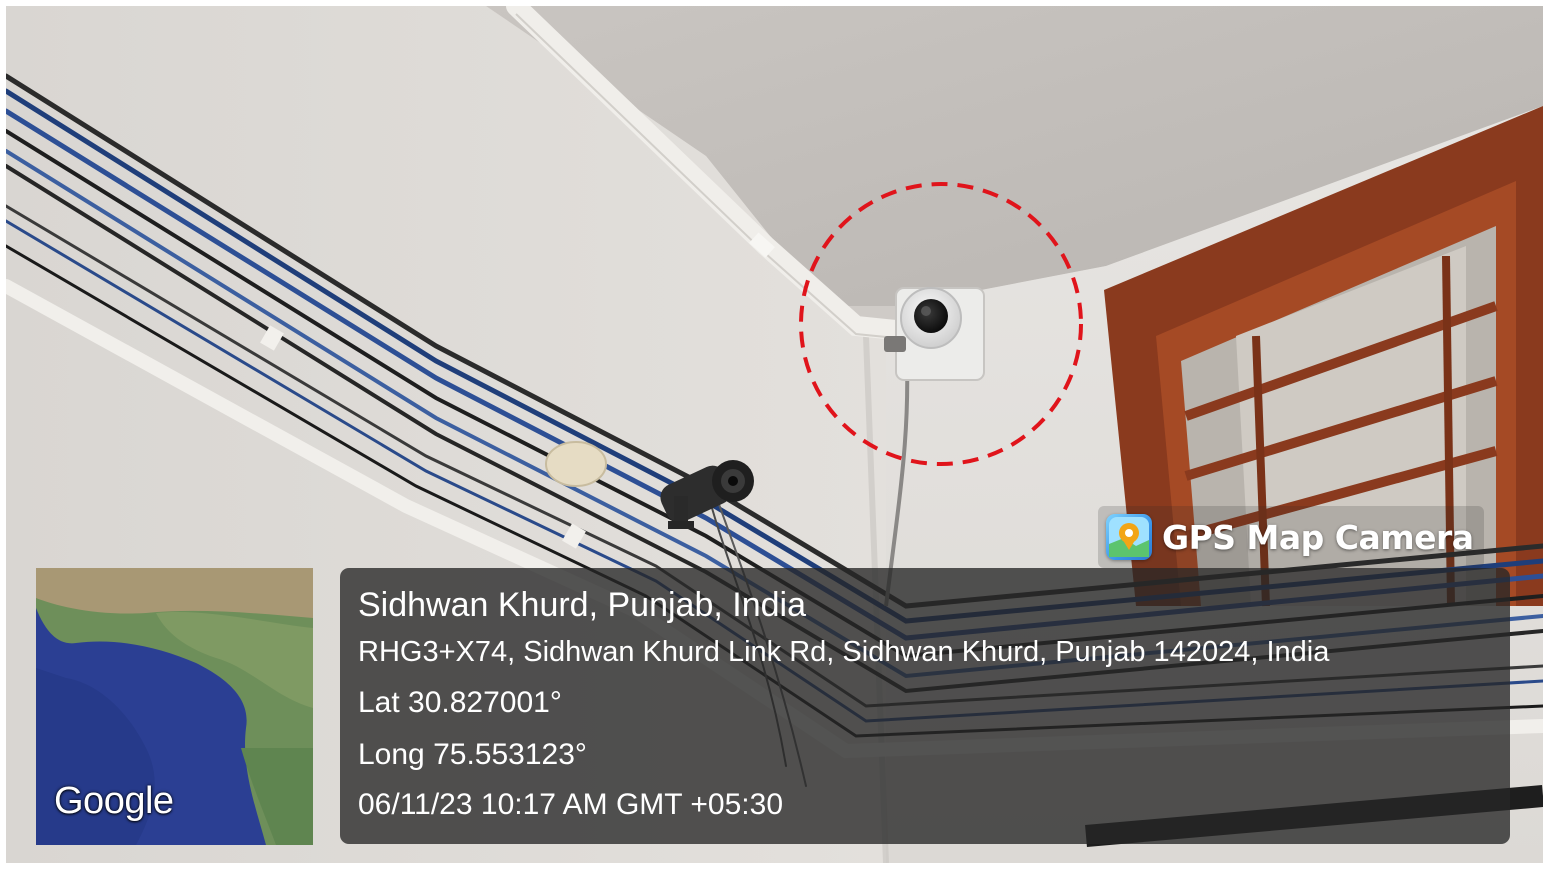  Describe the element at coordinates (1318, 537) in the screenshot. I see `watermark-label: GPS Map Camera` at that location.